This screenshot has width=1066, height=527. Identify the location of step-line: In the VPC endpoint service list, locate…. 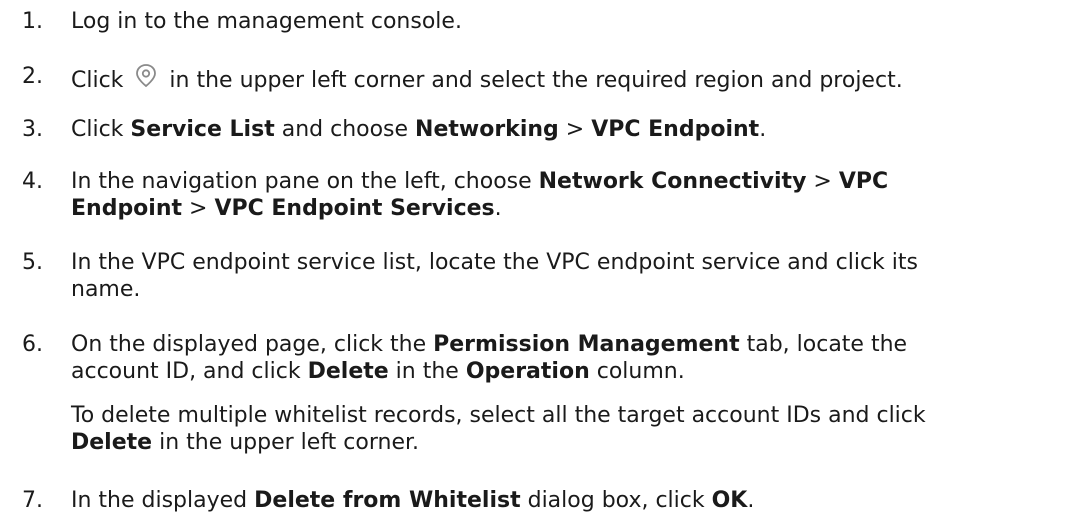
(494, 262).